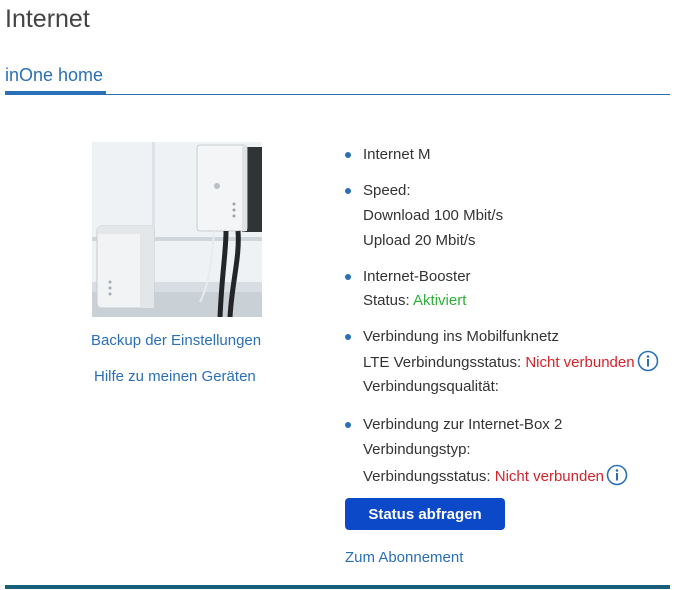 The width and height of the screenshot is (697, 590). Describe the element at coordinates (463, 424) in the screenshot. I see `box-label: Verbindung zur Internet-Box 2` at that location.